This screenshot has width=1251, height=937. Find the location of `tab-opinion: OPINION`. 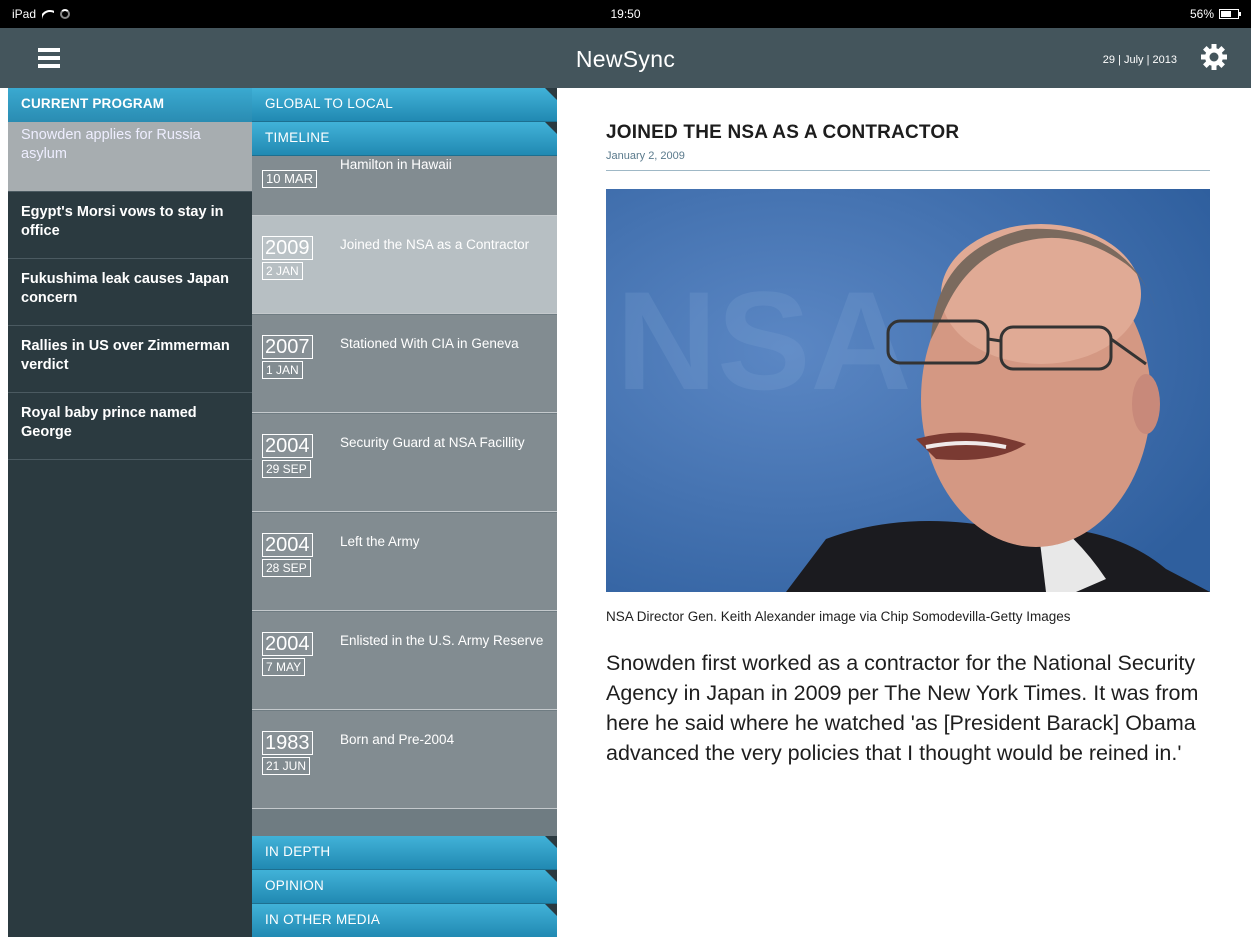

tab-opinion: OPINION is located at coordinates (404, 887).